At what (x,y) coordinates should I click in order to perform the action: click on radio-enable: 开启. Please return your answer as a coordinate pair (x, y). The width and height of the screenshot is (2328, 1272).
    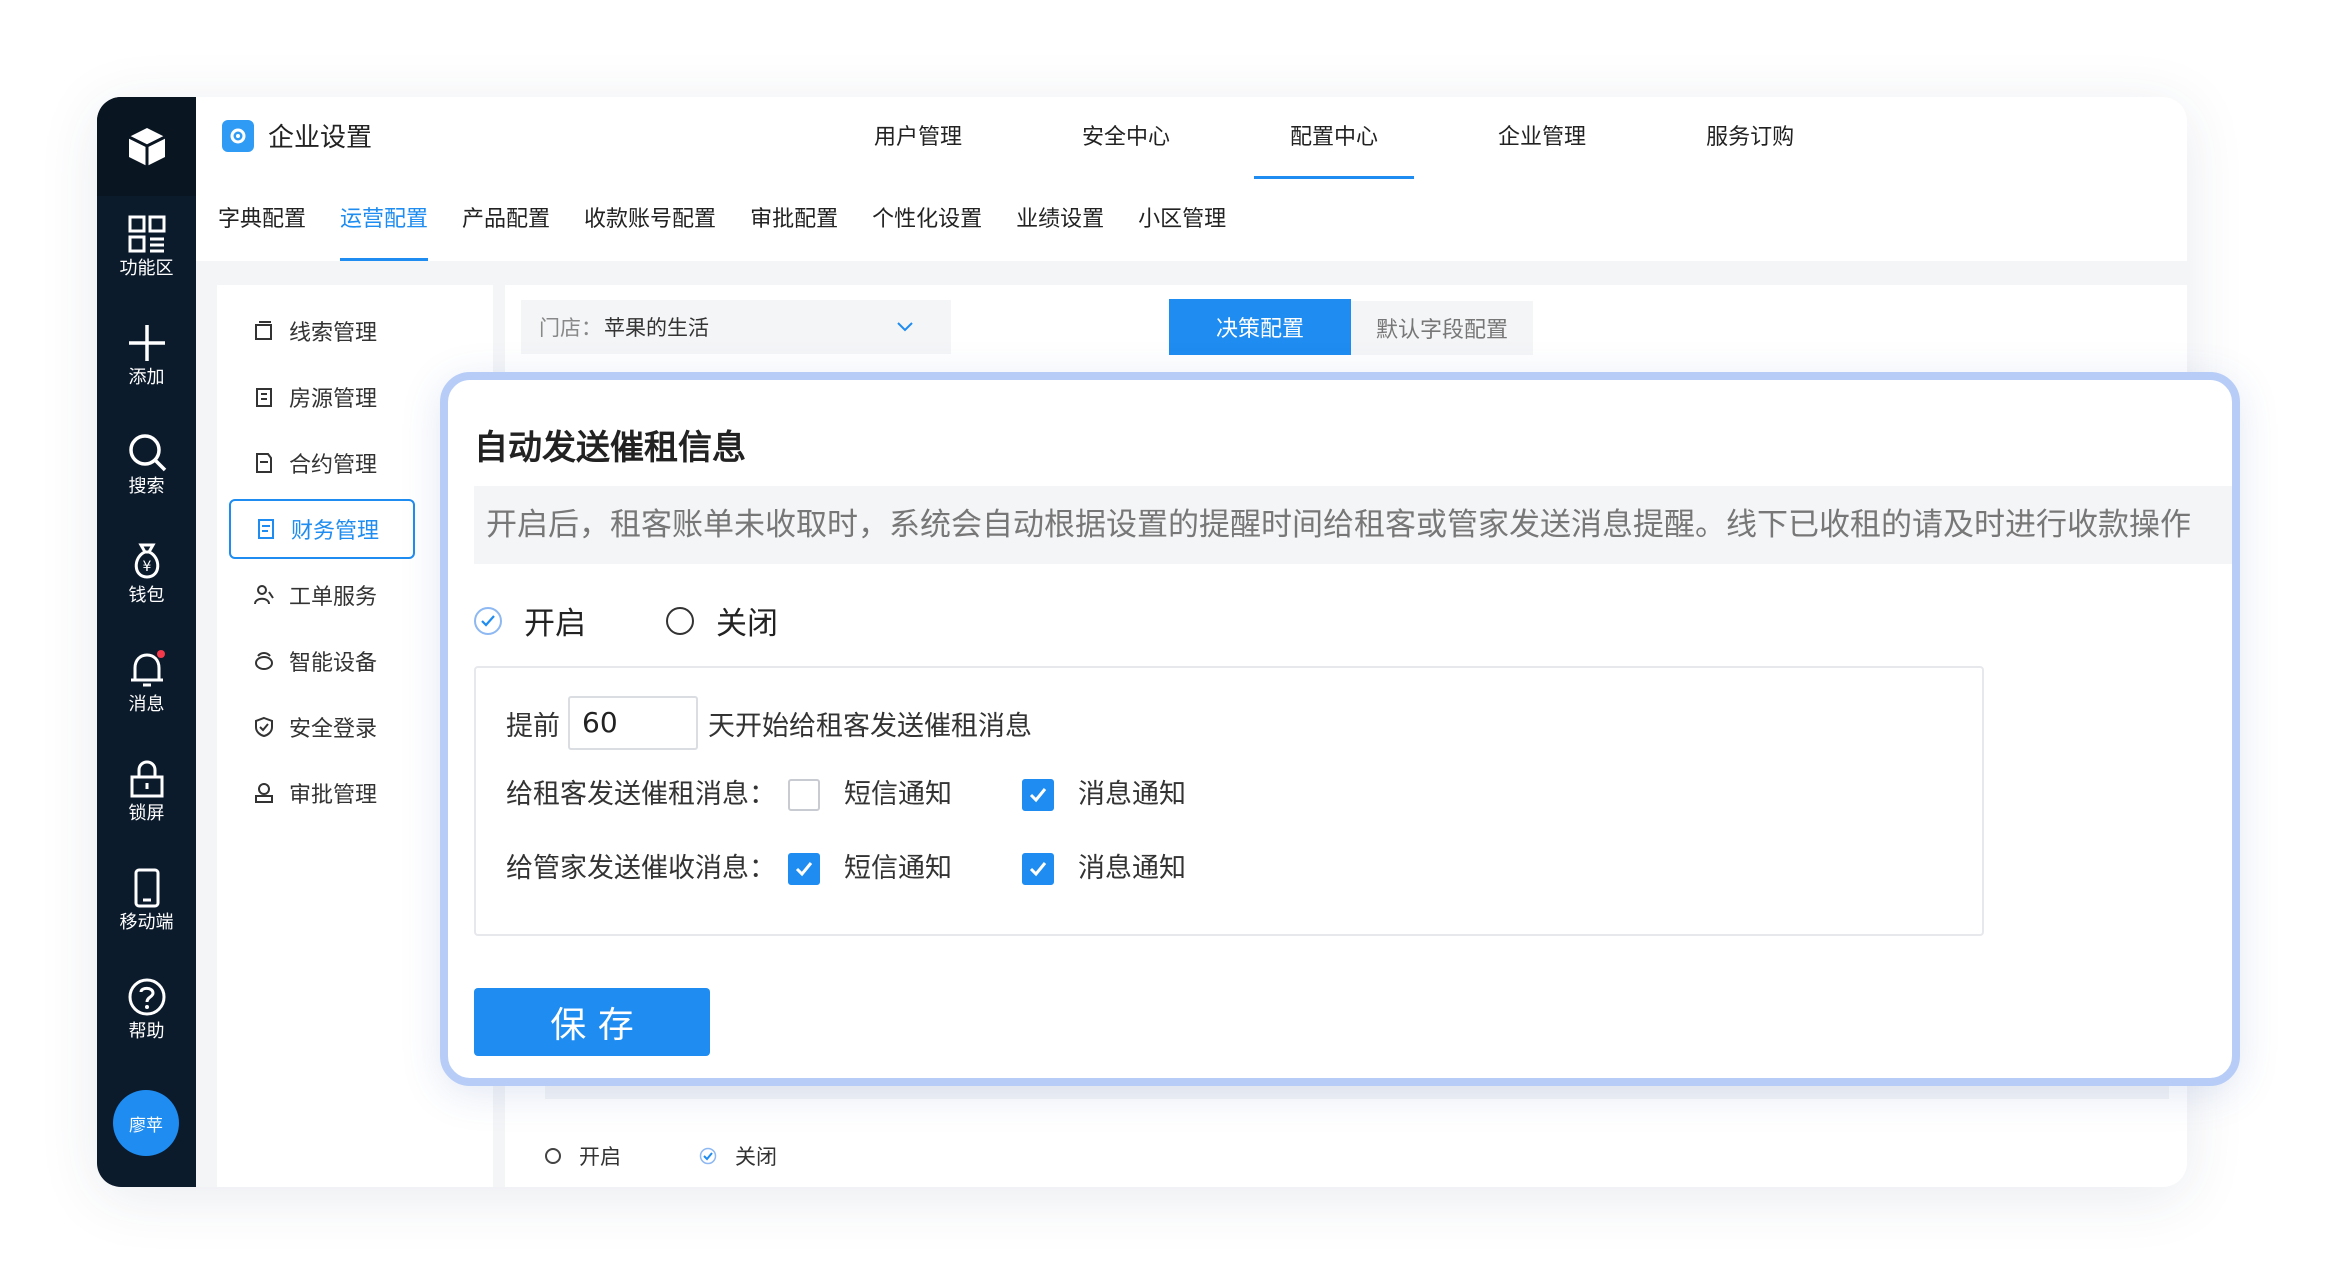
    Looking at the image, I should click on (530, 620).